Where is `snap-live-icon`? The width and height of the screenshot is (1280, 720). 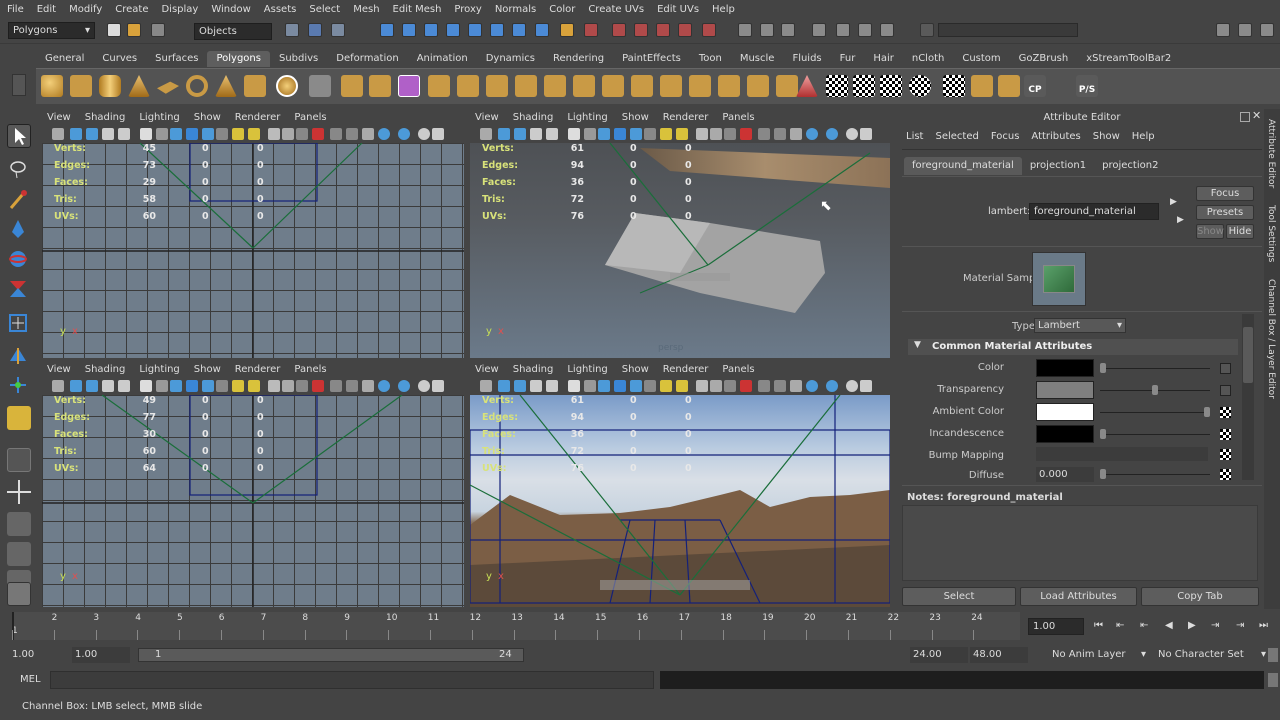 snap-live-icon is located at coordinates (497, 30).